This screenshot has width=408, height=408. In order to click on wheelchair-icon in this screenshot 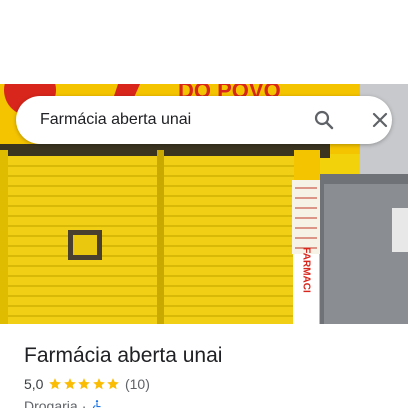, I will do `click(97, 404)`.